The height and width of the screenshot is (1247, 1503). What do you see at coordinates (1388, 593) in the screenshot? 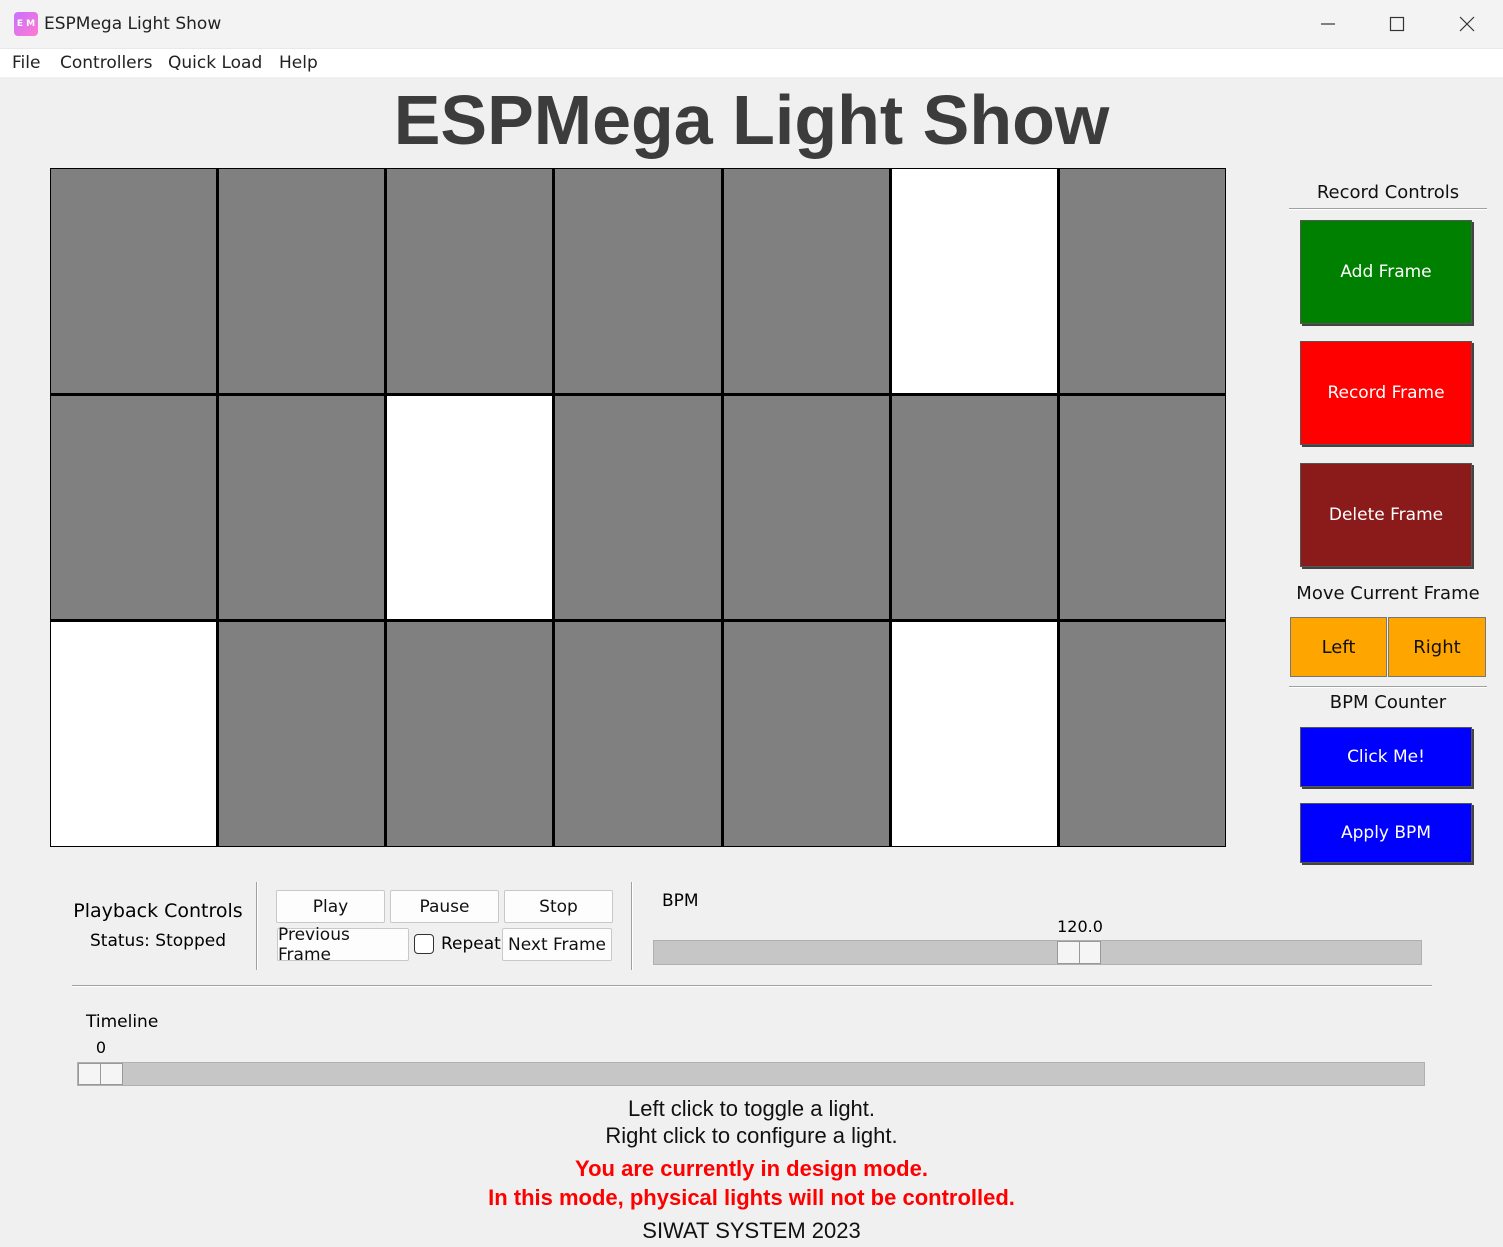
I see `move-frame-label: Move Current Frame` at bounding box center [1388, 593].